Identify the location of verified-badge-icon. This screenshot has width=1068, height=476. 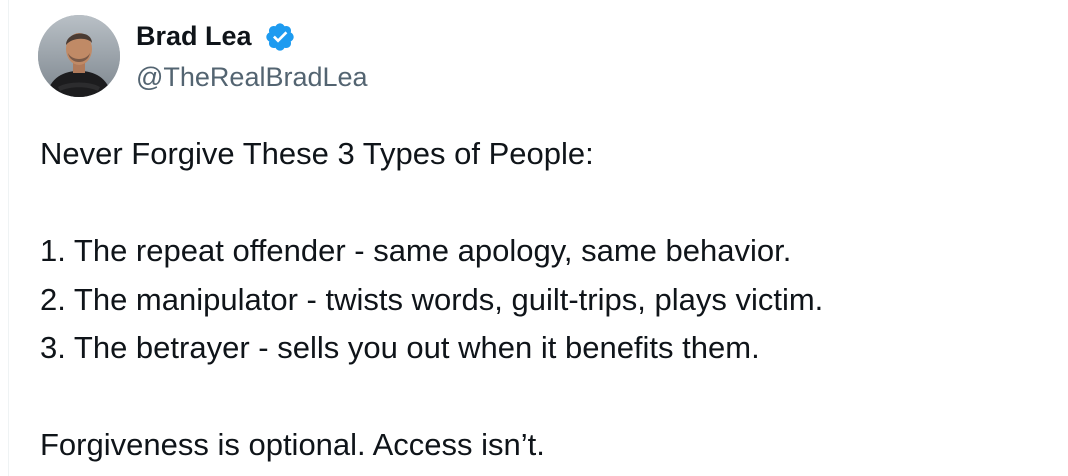
(280, 37).